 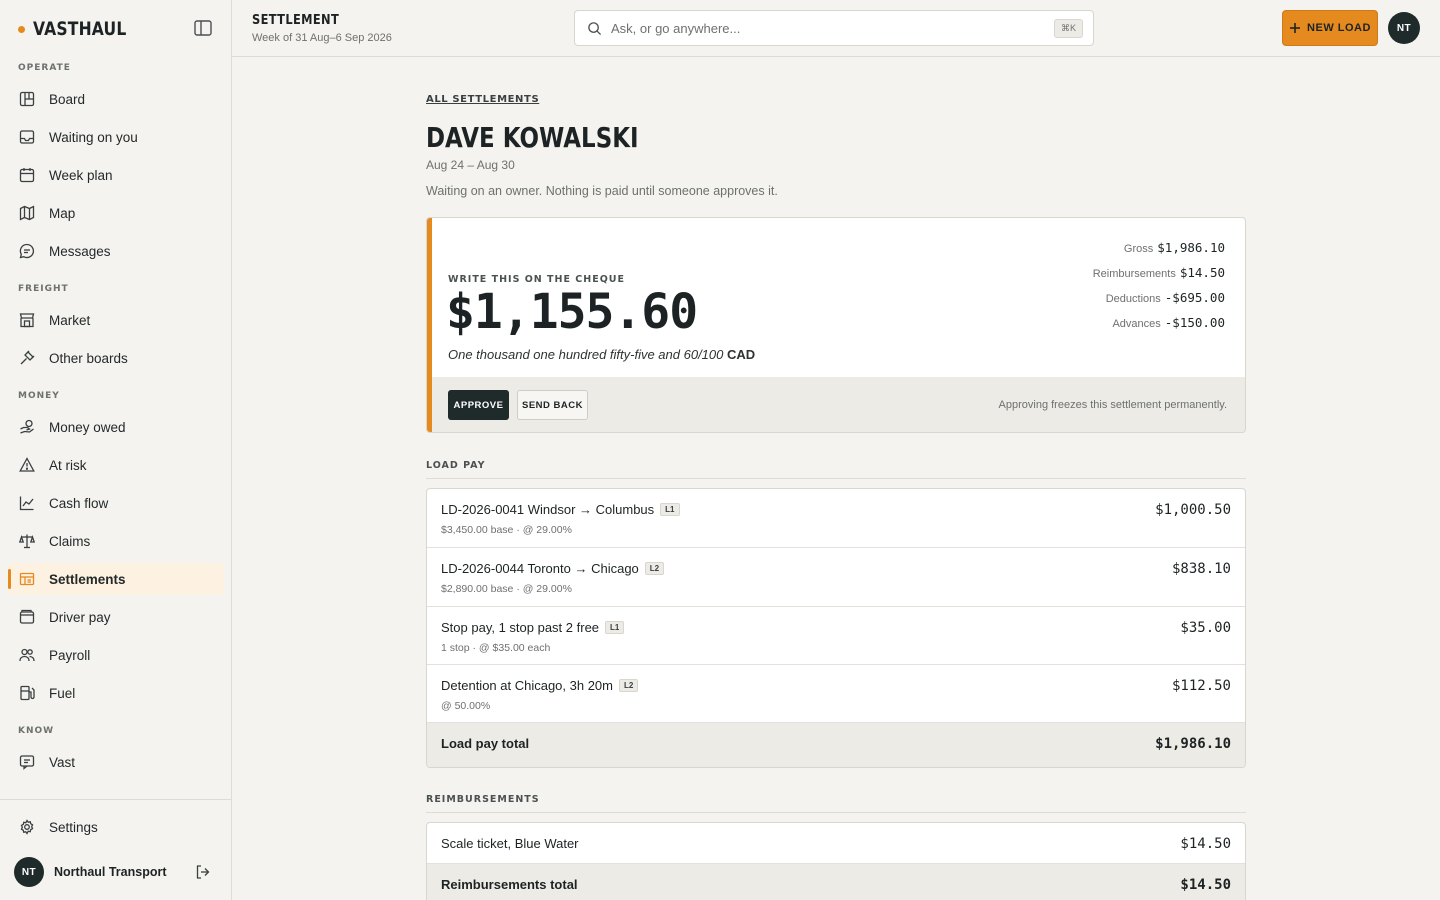 I want to click on sidebar-item-label: Other boards, so click(x=88, y=358).